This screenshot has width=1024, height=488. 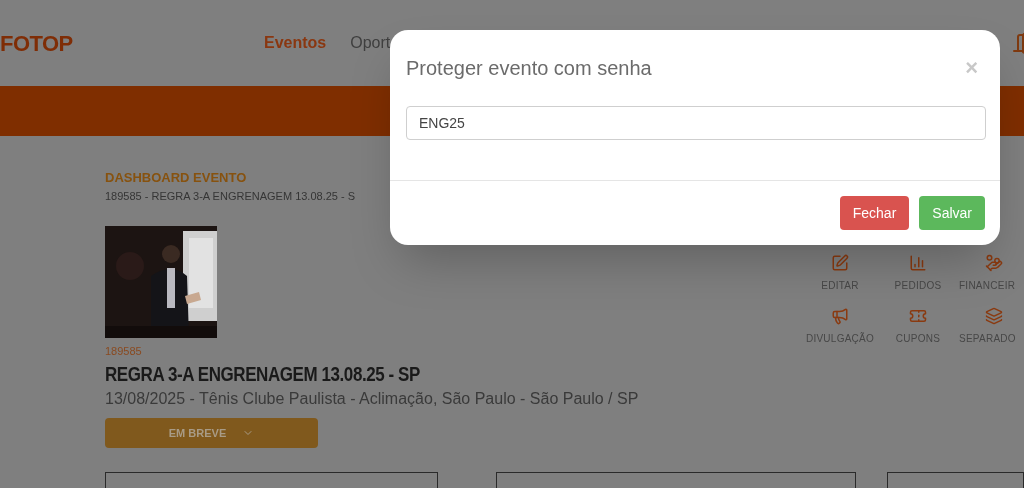 I want to click on password-field: ENG25, so click(x=696, y=123).